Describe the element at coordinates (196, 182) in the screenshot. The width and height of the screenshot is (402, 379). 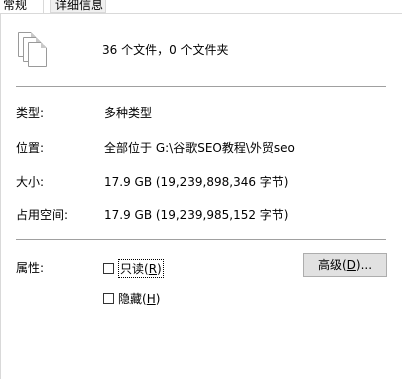
I see `size-value: 17.9 GB (19,239,898,346 字节)` at that location.